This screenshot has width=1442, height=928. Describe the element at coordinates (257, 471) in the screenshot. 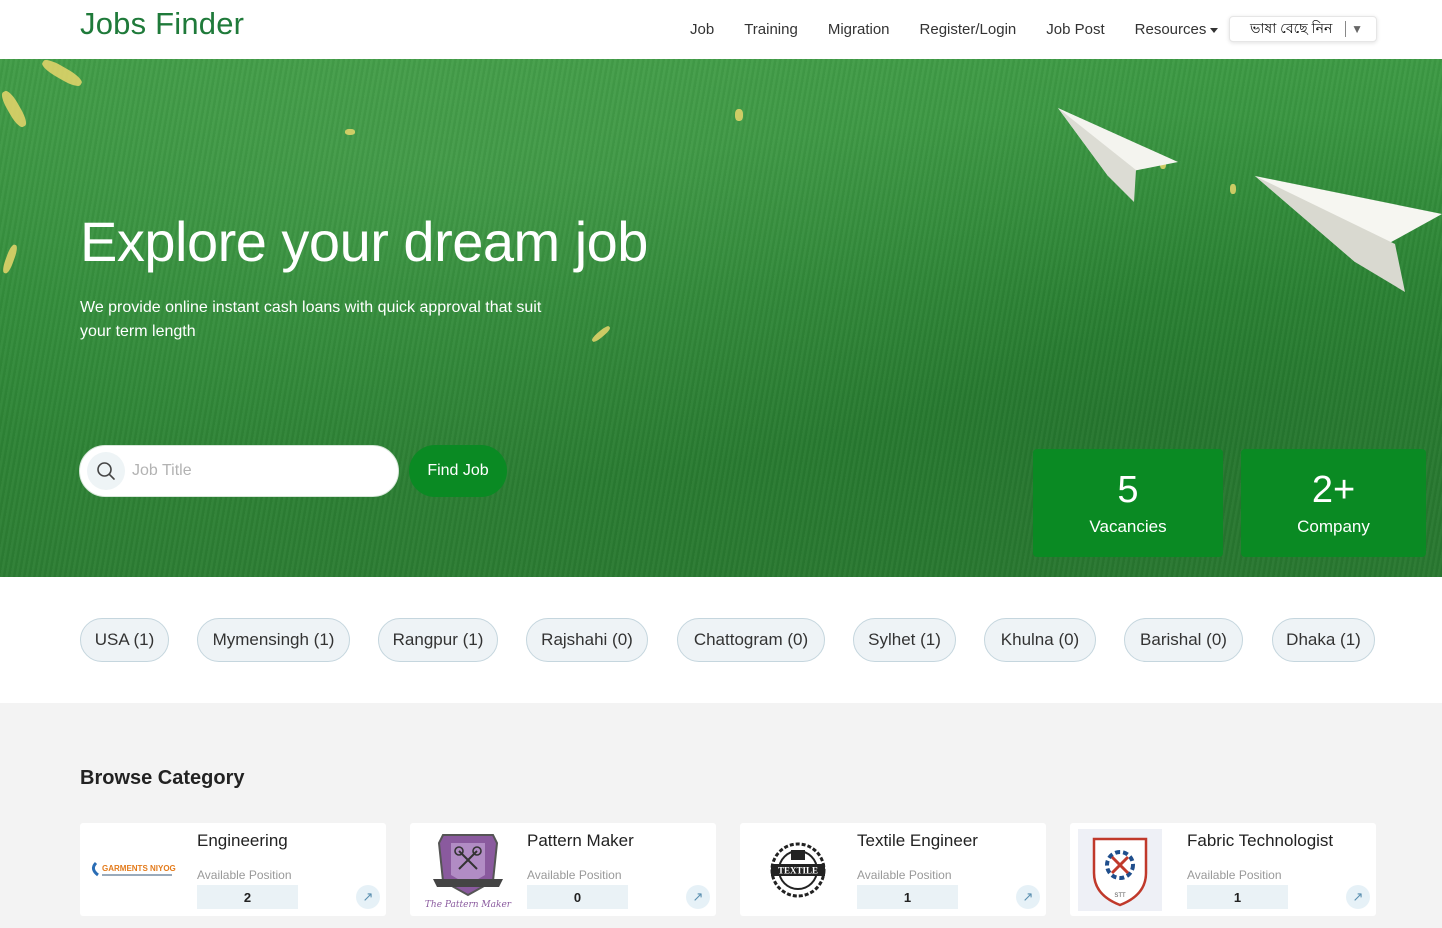

I see `job-title-input` at that location.